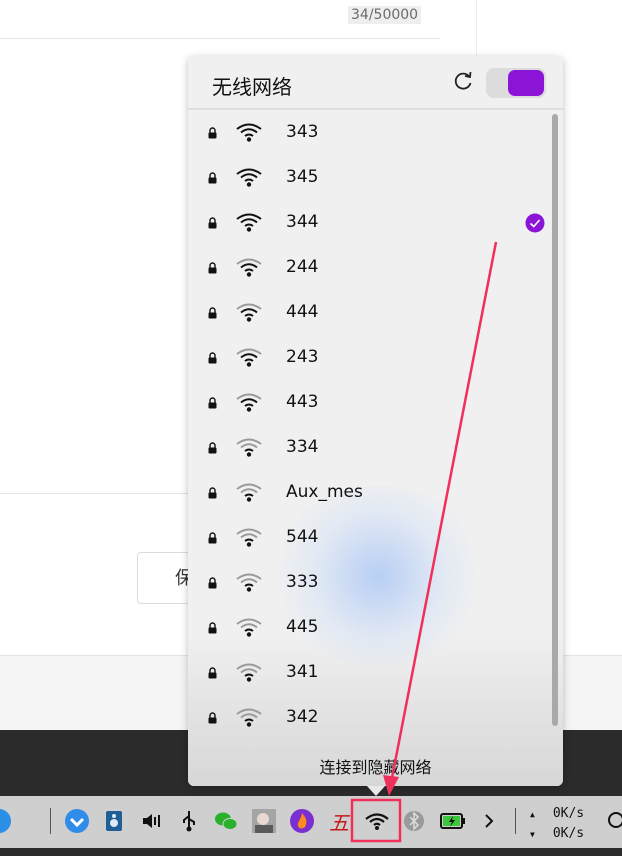  Describe the element at coordinates (532, 834) in the screenshot. I see `download-arrow-icon: ▼` at that location.